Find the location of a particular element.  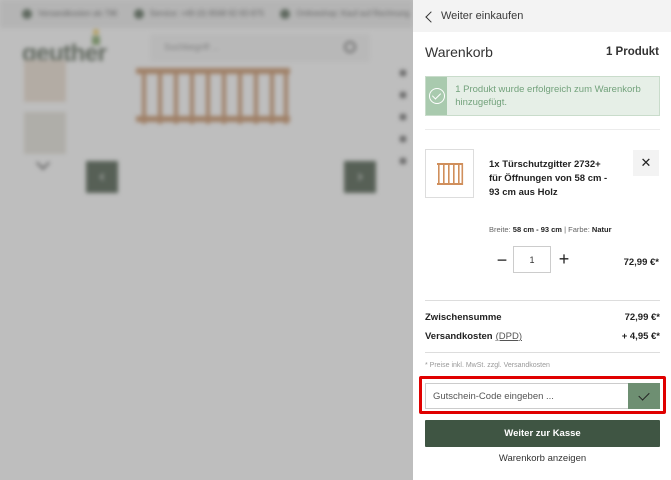

tax-note: * Preise inkl. MwSt. zzgl. Versandkosten is located at coordinates (487, 365).